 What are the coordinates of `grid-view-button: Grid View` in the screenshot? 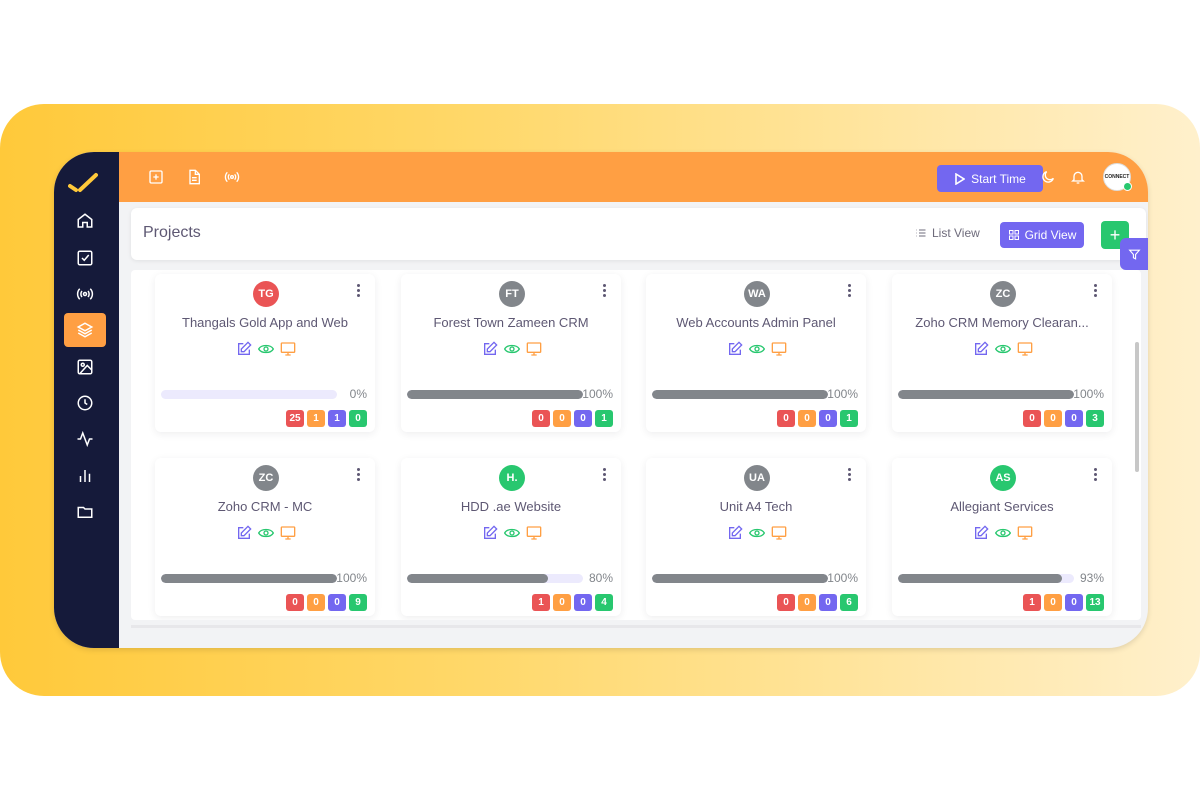 It's located at (1042, 235).